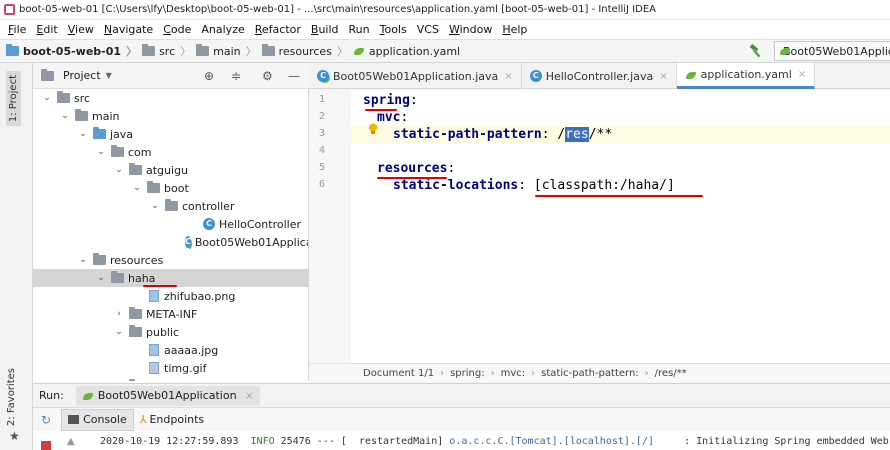  Describe the element at coordinates (330, 226) in the screenshot. I see `editor-gutter: 1 2 3 4 5 6` at that location.